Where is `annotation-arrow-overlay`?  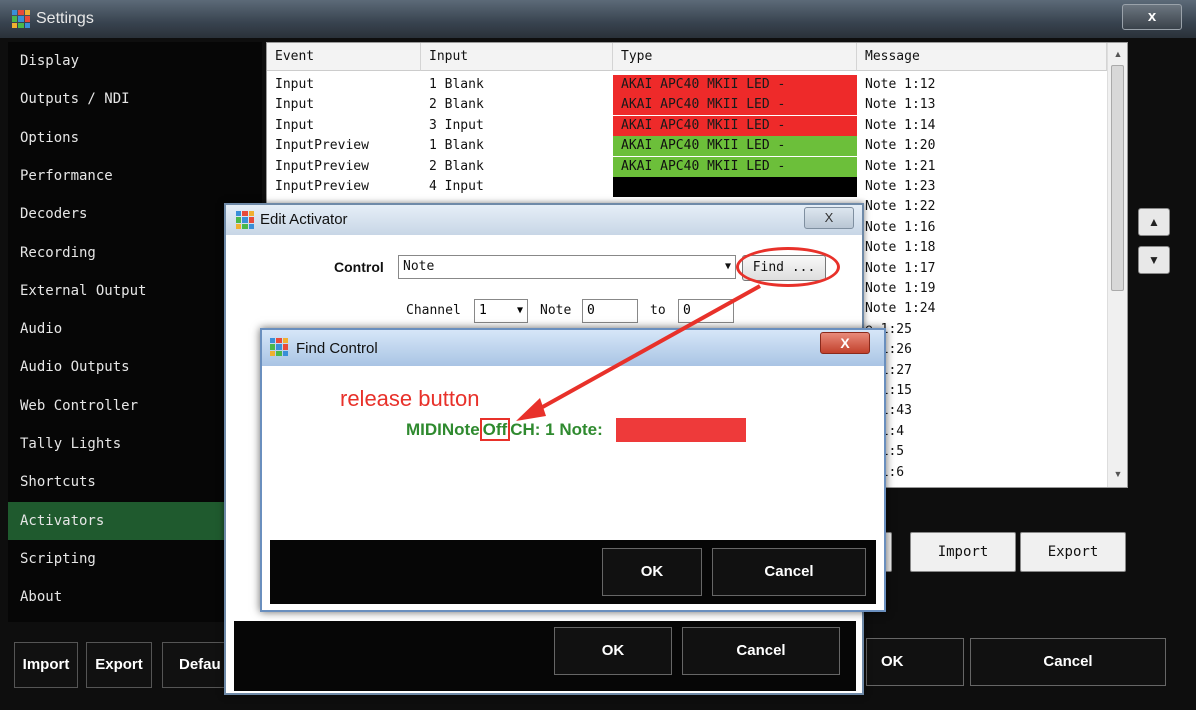 annotation-arrow-overlay is located at coordinates (638, 352).